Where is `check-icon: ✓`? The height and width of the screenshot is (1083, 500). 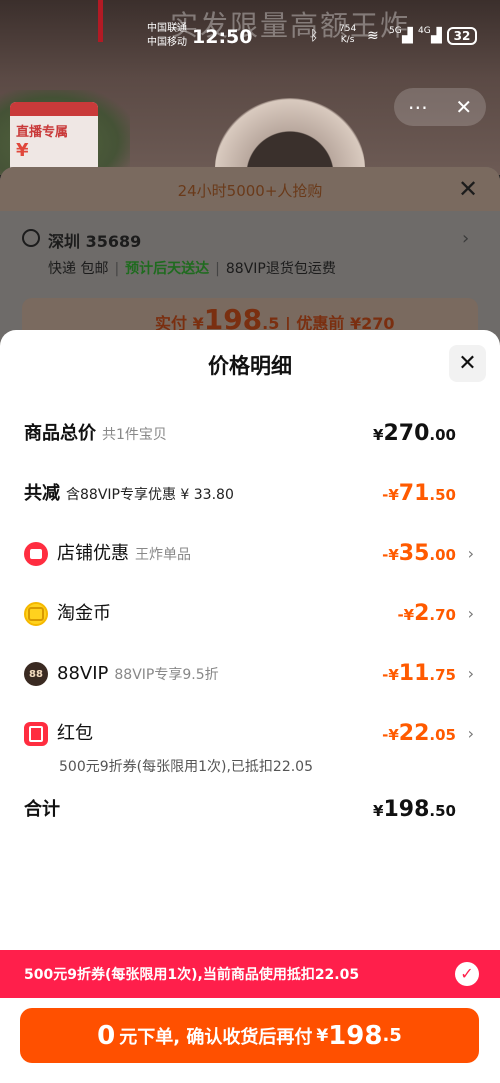 check-icon: ✓ is located at coordinates (467, 974).